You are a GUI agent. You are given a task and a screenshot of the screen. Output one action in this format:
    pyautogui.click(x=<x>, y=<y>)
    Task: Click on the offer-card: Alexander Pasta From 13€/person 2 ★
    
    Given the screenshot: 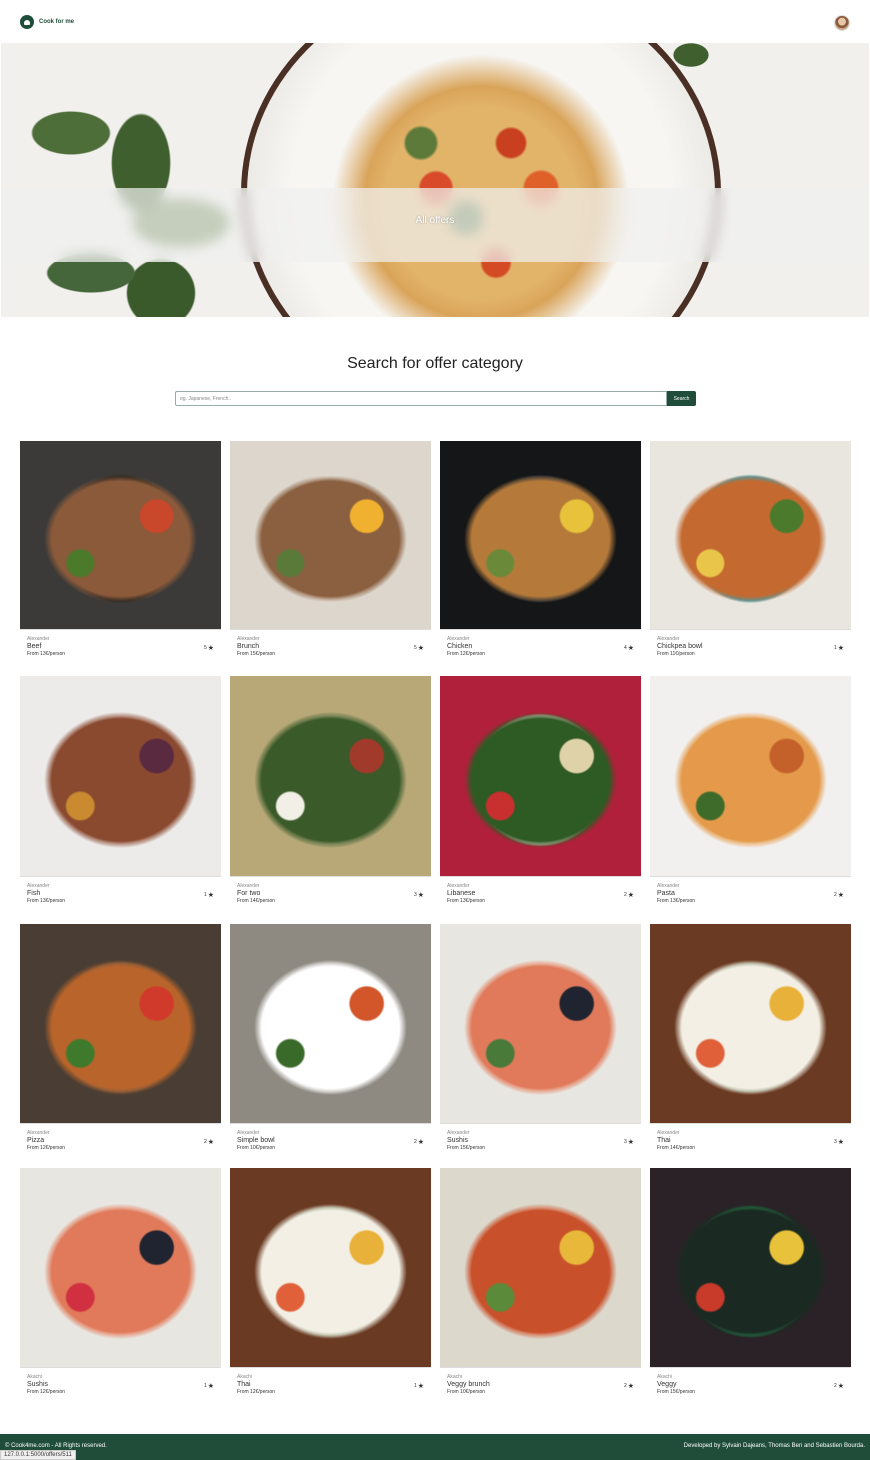 What is the action you would take?
    pyautogui.click(x=750, y=793)
    